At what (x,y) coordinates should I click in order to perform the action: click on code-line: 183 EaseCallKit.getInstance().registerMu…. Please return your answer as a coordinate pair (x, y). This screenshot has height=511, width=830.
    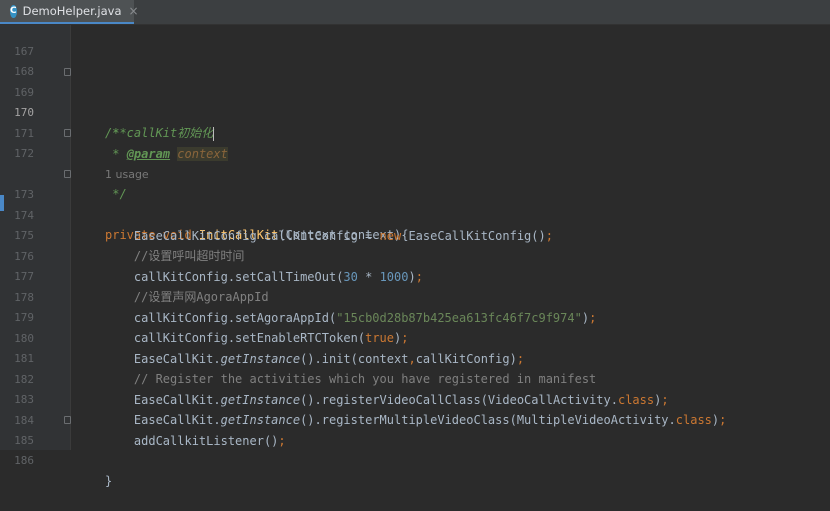
    Looking at the image, I should click on (415, 398).